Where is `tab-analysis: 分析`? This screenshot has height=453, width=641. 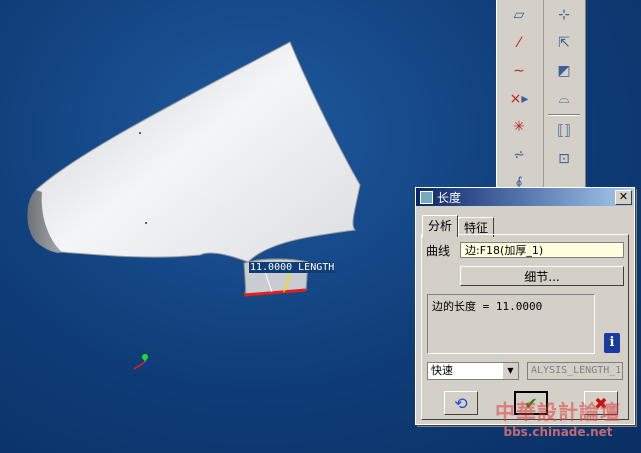 tab-analysis: 分析 is located at coordinates (440, 226).